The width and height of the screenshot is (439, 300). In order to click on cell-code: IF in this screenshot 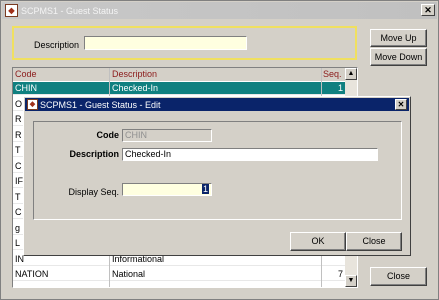, I will do `click(19, 181)`.